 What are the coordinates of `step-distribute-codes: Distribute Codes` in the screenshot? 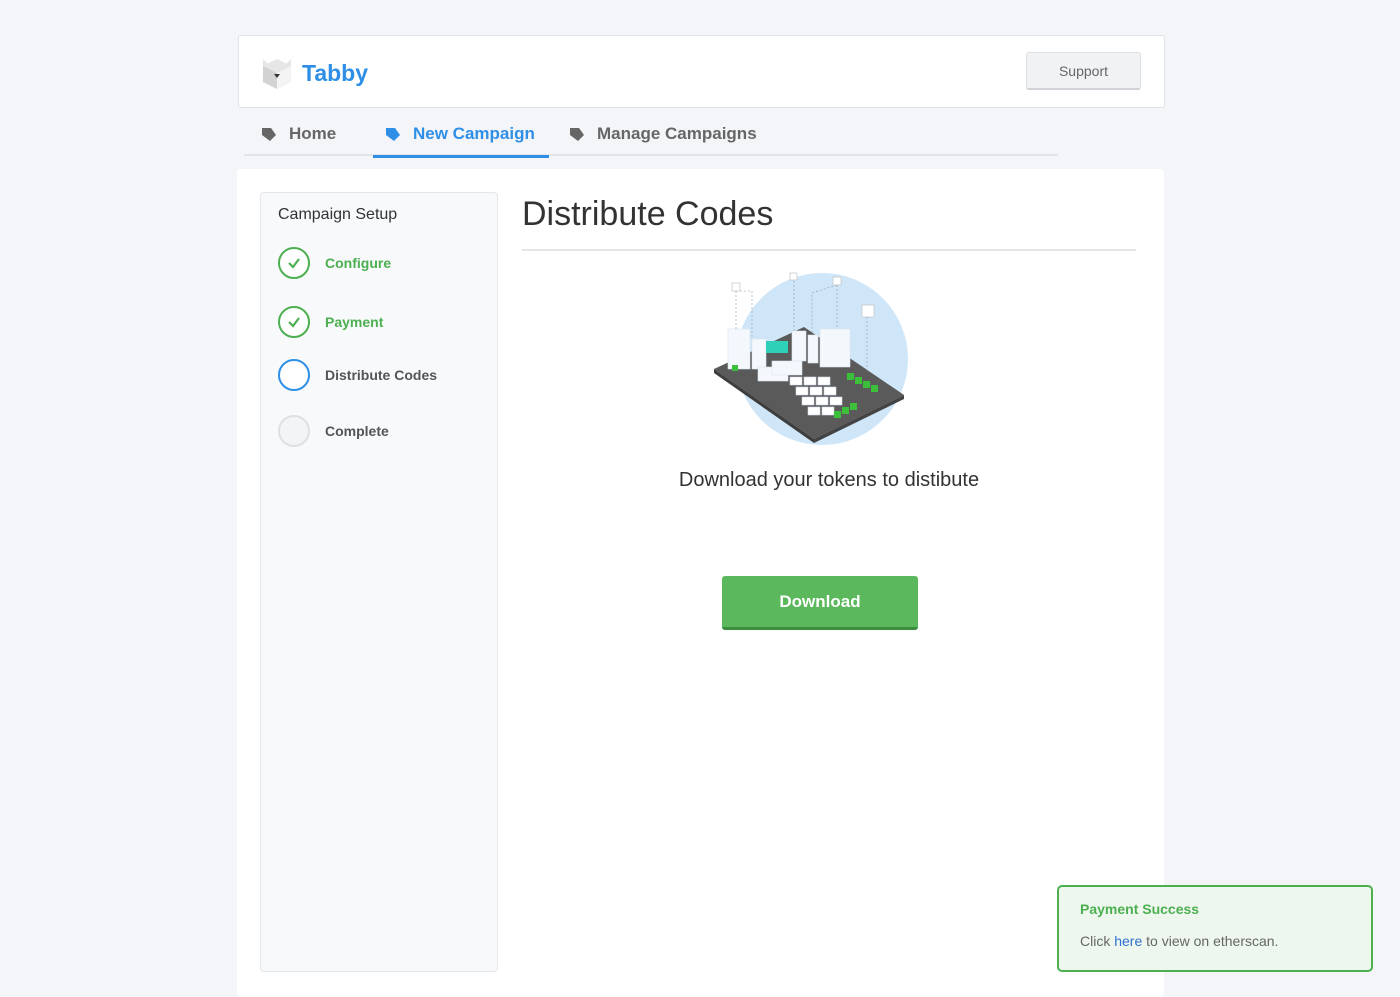 It's located at (357, 375).